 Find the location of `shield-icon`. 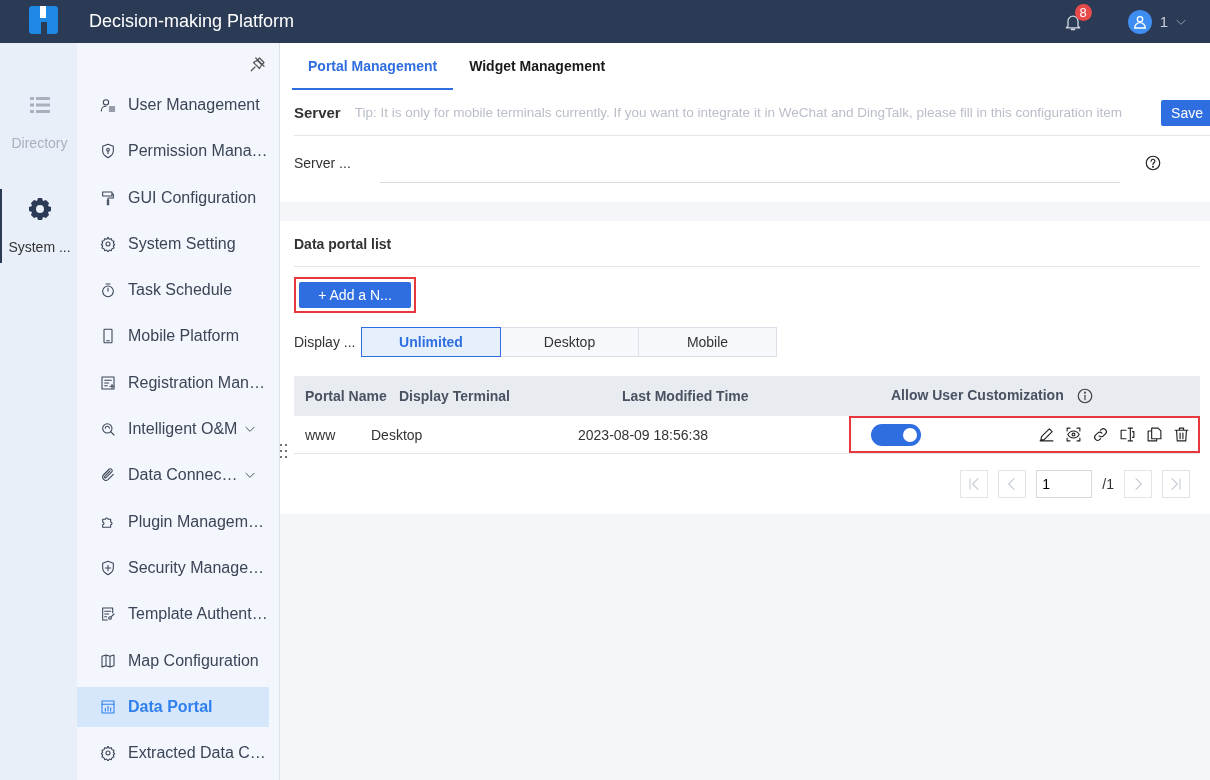

shield-icon is located at coordinates (108, 151).